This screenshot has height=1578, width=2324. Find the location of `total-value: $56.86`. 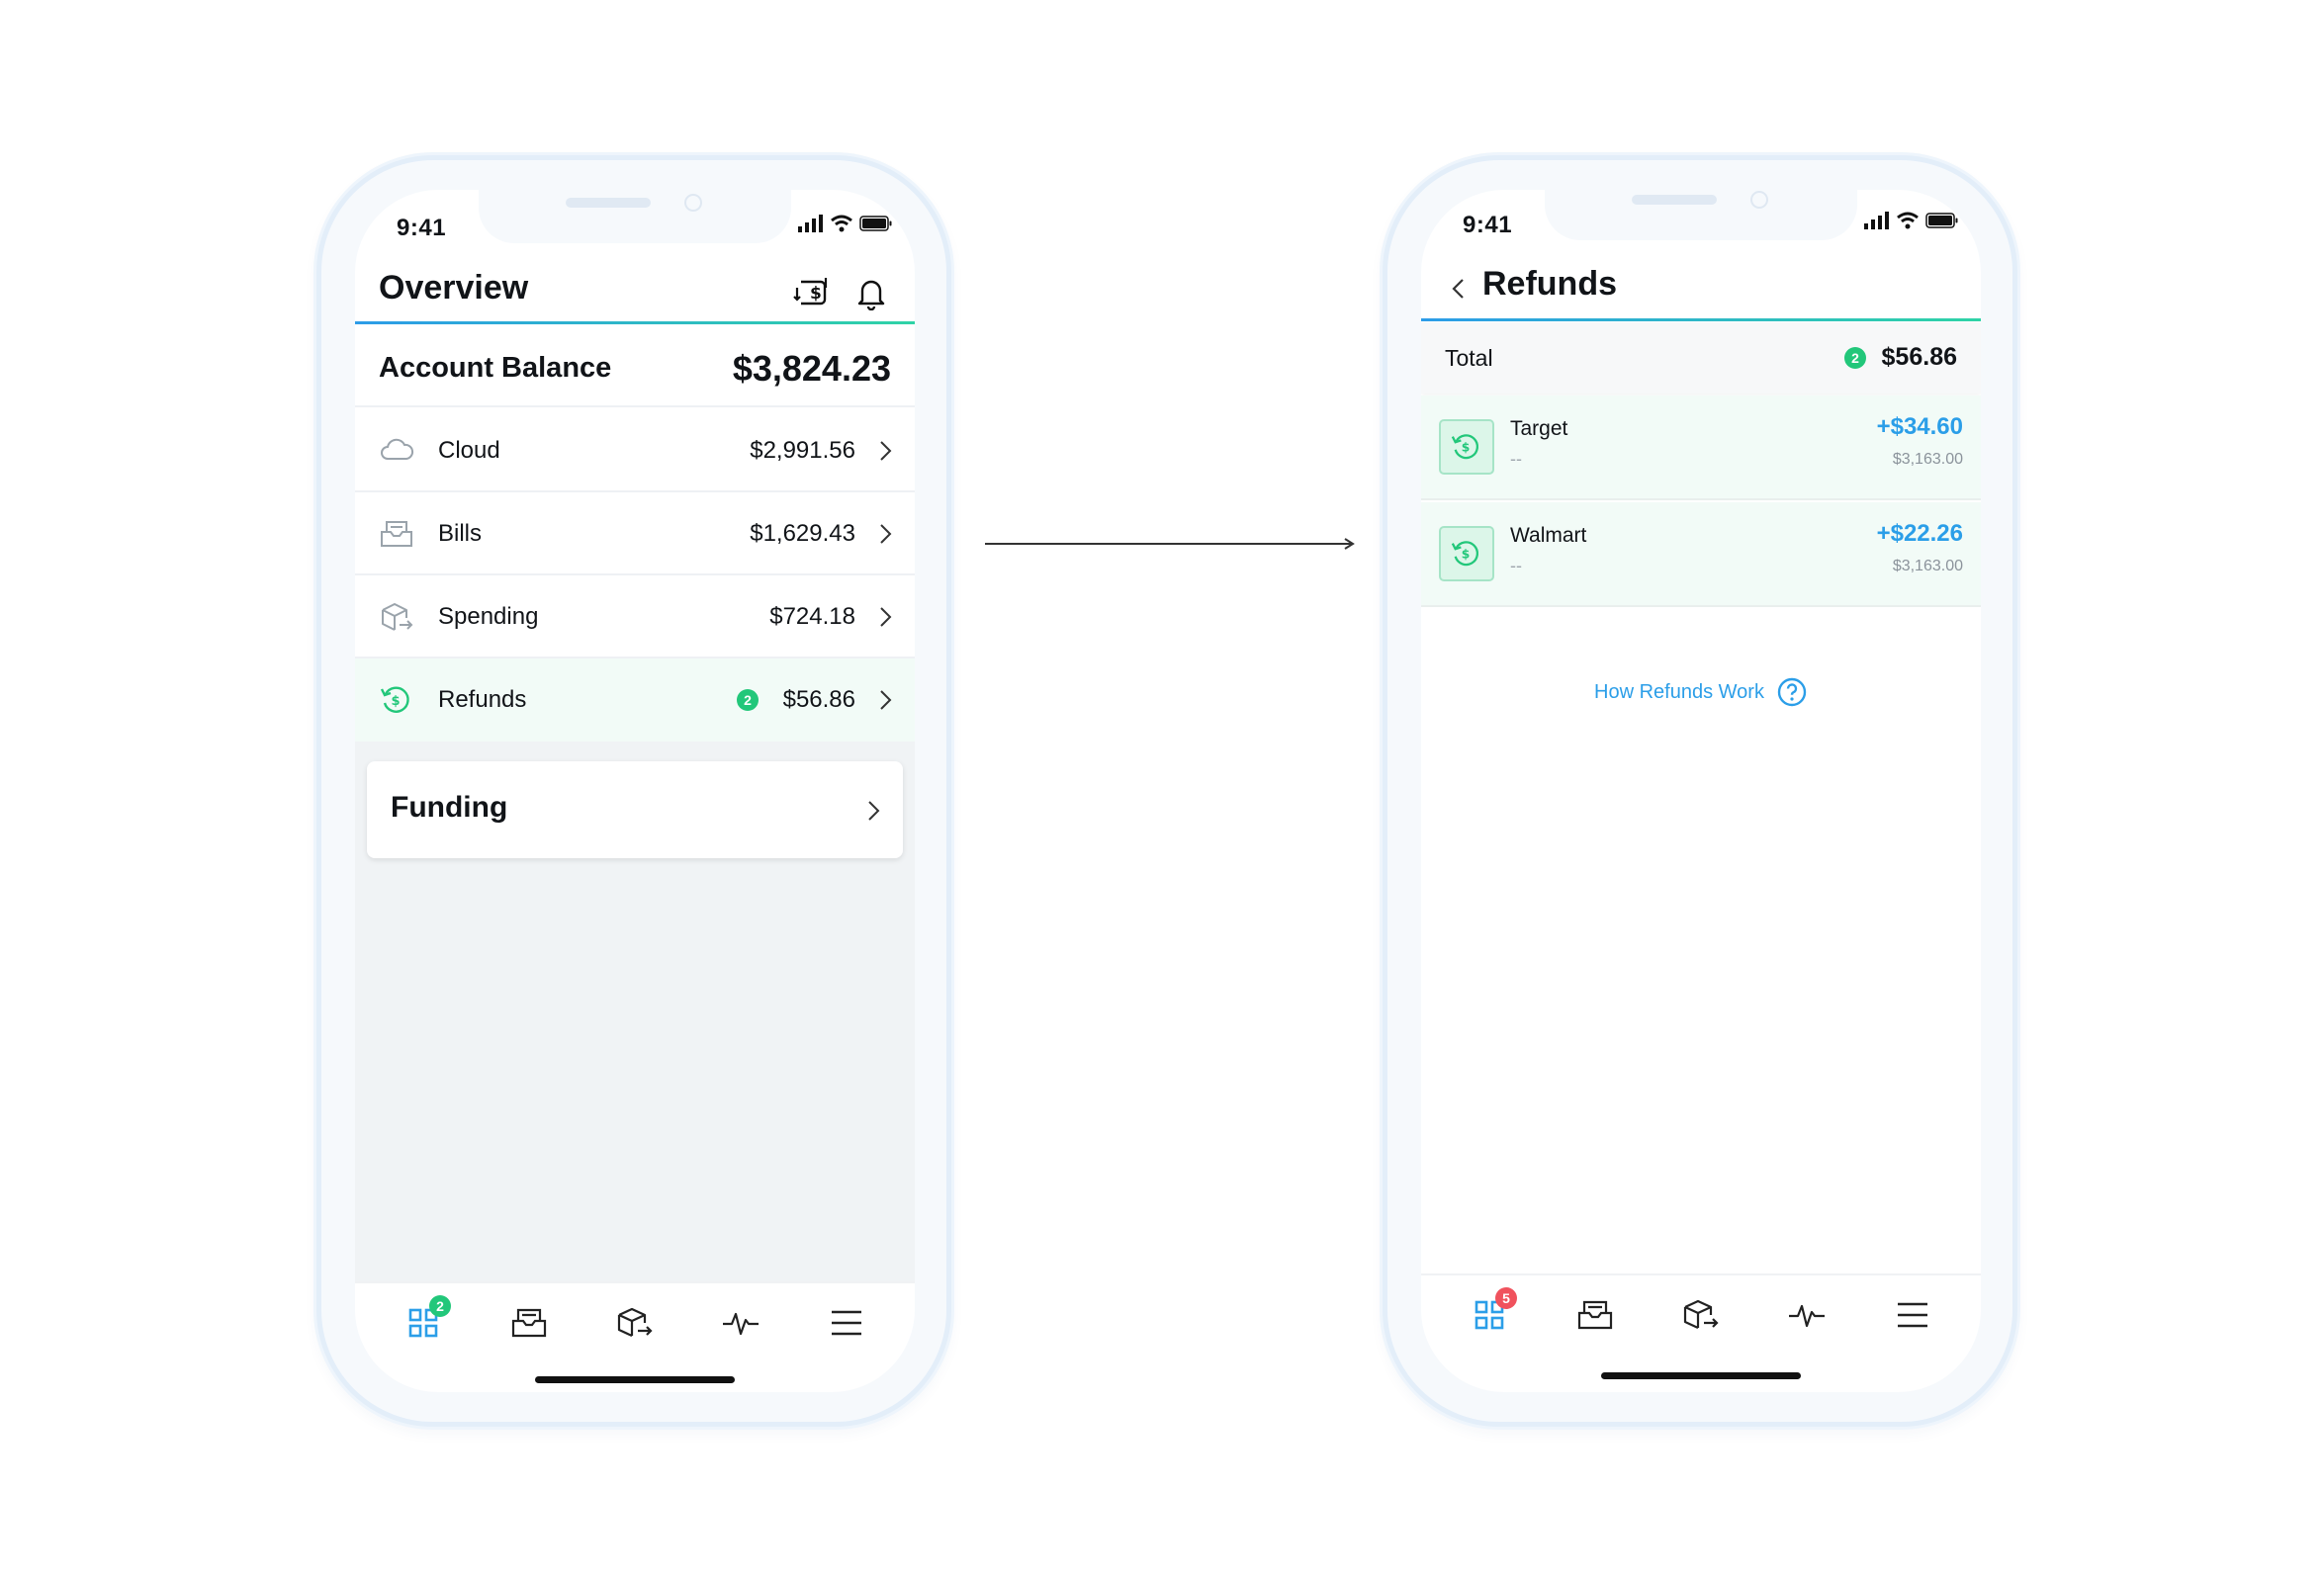

total-value: $56.86 is located at coordinates (1919, 357).